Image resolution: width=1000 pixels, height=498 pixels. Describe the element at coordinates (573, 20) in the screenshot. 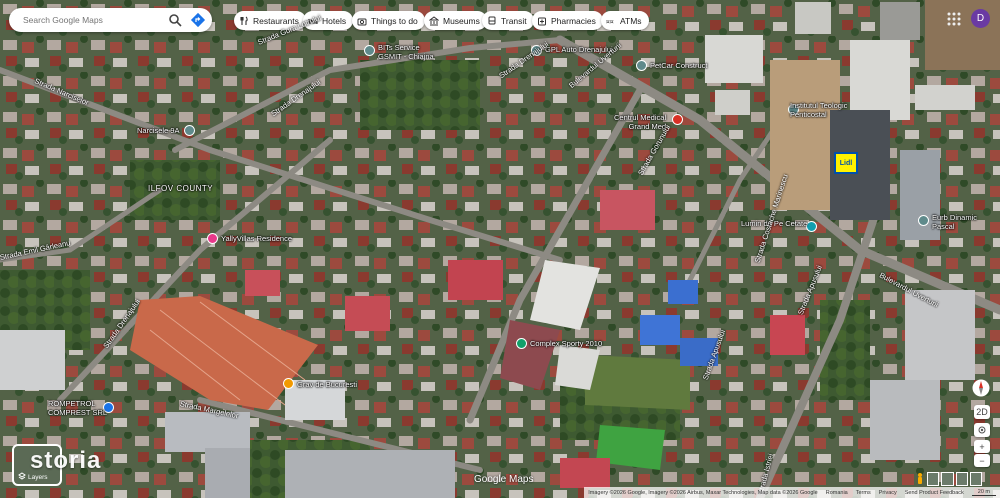

I see `chip-label: Pharmacies` at that location.